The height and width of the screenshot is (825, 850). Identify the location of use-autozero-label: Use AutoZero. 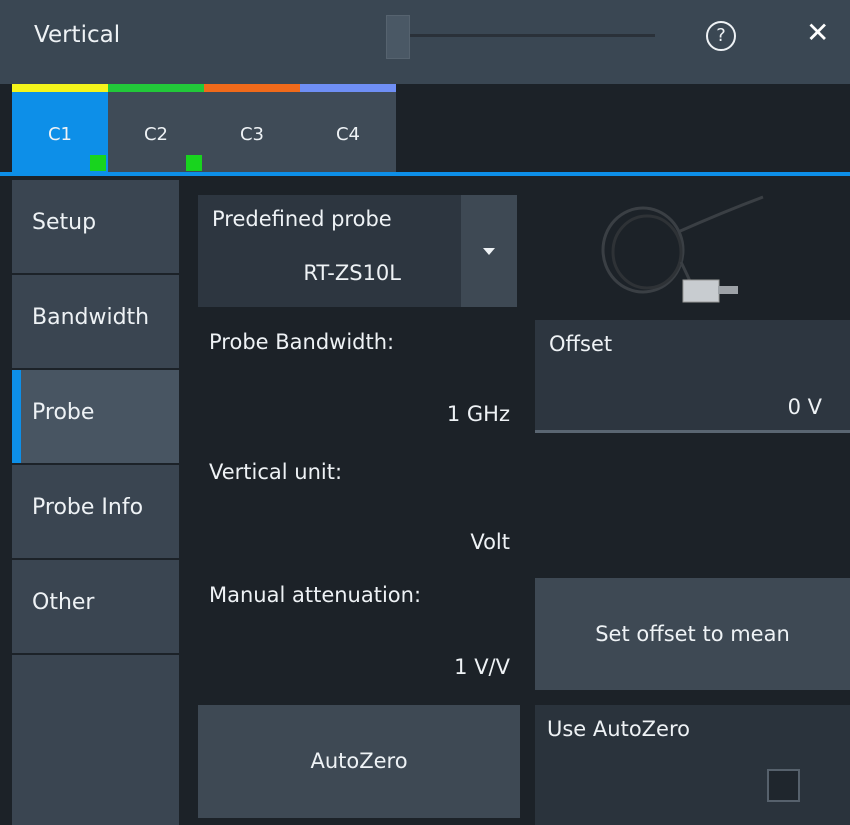
(618, 729).